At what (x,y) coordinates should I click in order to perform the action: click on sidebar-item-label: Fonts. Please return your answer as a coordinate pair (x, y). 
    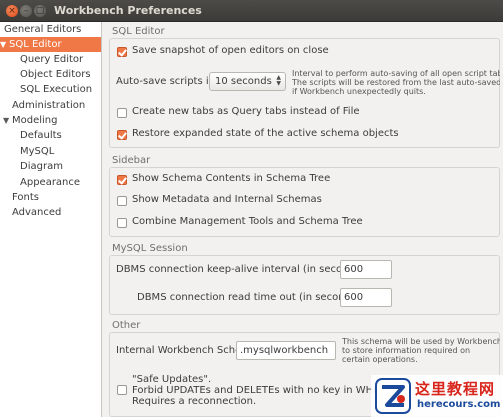
    Looking at the image, I should click on (25, 197).